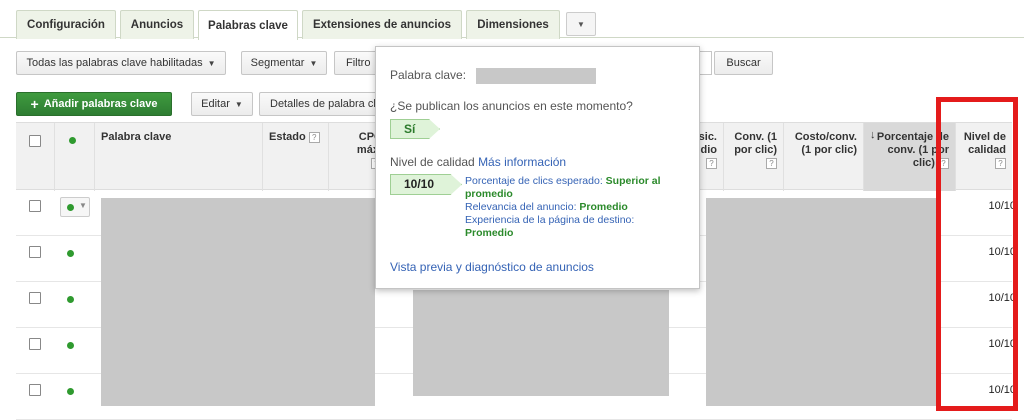 Image resolution: width=1024 pixels, height=420 pixels. Describe the element at coordinates (94, 104) in the screenshot. I see `add-keywords-button: + Añadir palabras clave` at that location.